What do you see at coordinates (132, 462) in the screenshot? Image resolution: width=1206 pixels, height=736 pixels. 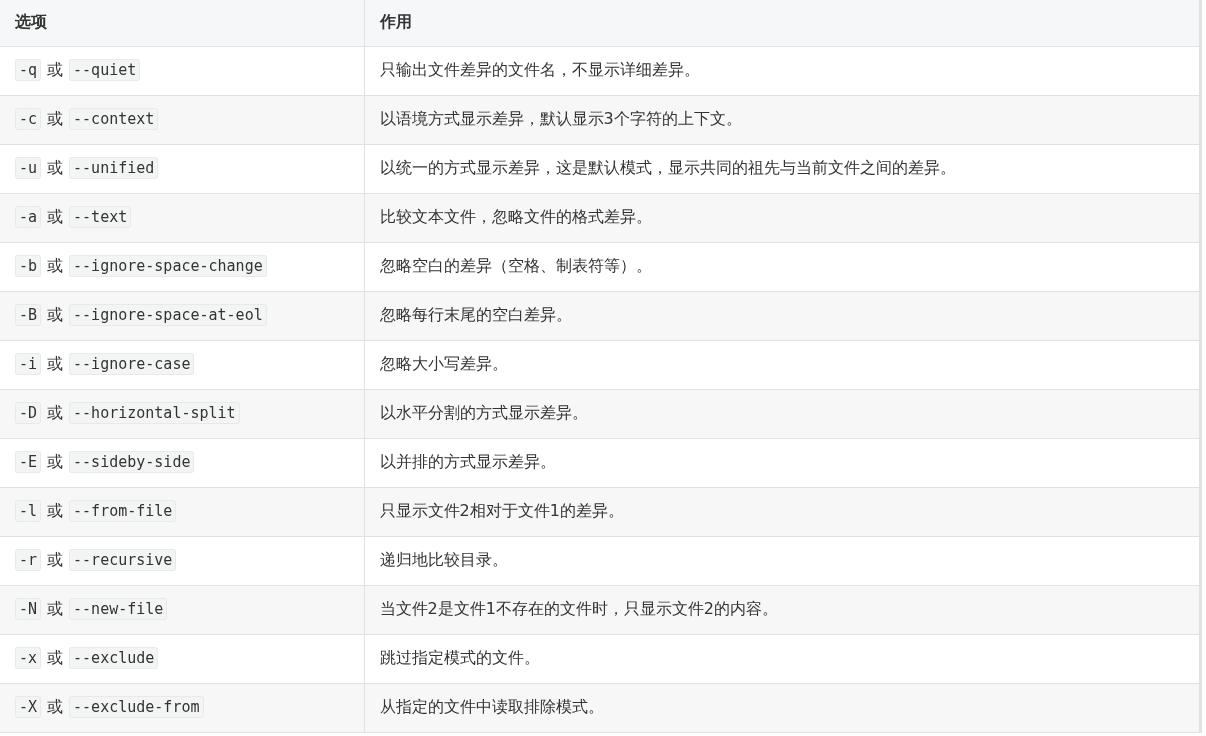 I see `code-snippet: --sideby-side` at bounding box center [132, 462].